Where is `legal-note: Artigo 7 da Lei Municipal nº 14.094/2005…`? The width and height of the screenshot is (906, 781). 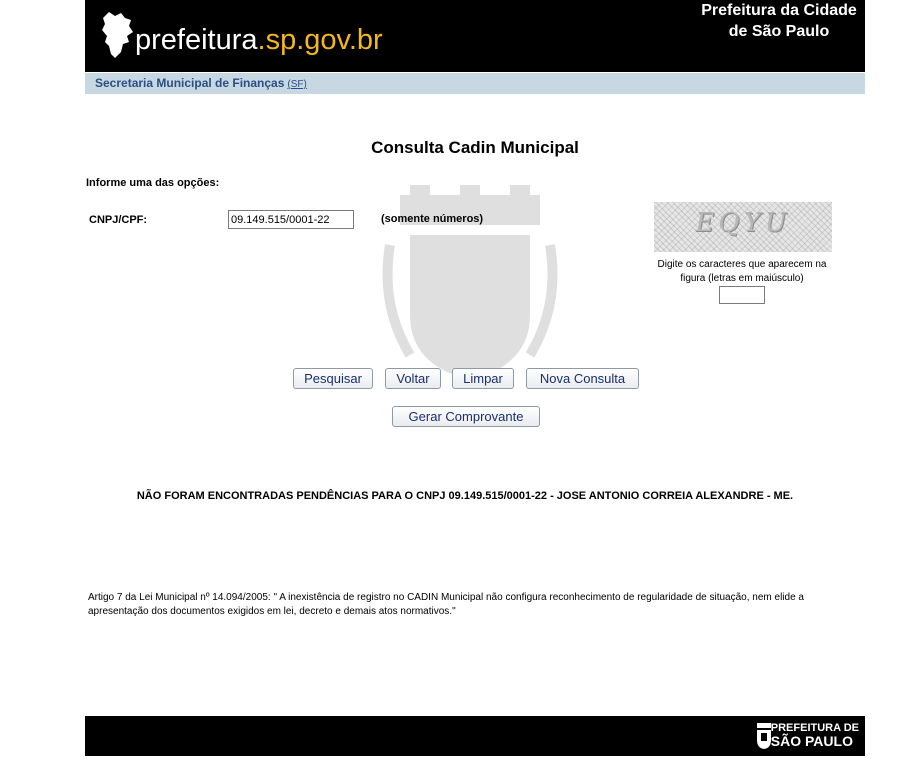 legal-note: Artigo 7 da Lei Municipal nº 14.094/2005… is located at coordinates (446, 604).